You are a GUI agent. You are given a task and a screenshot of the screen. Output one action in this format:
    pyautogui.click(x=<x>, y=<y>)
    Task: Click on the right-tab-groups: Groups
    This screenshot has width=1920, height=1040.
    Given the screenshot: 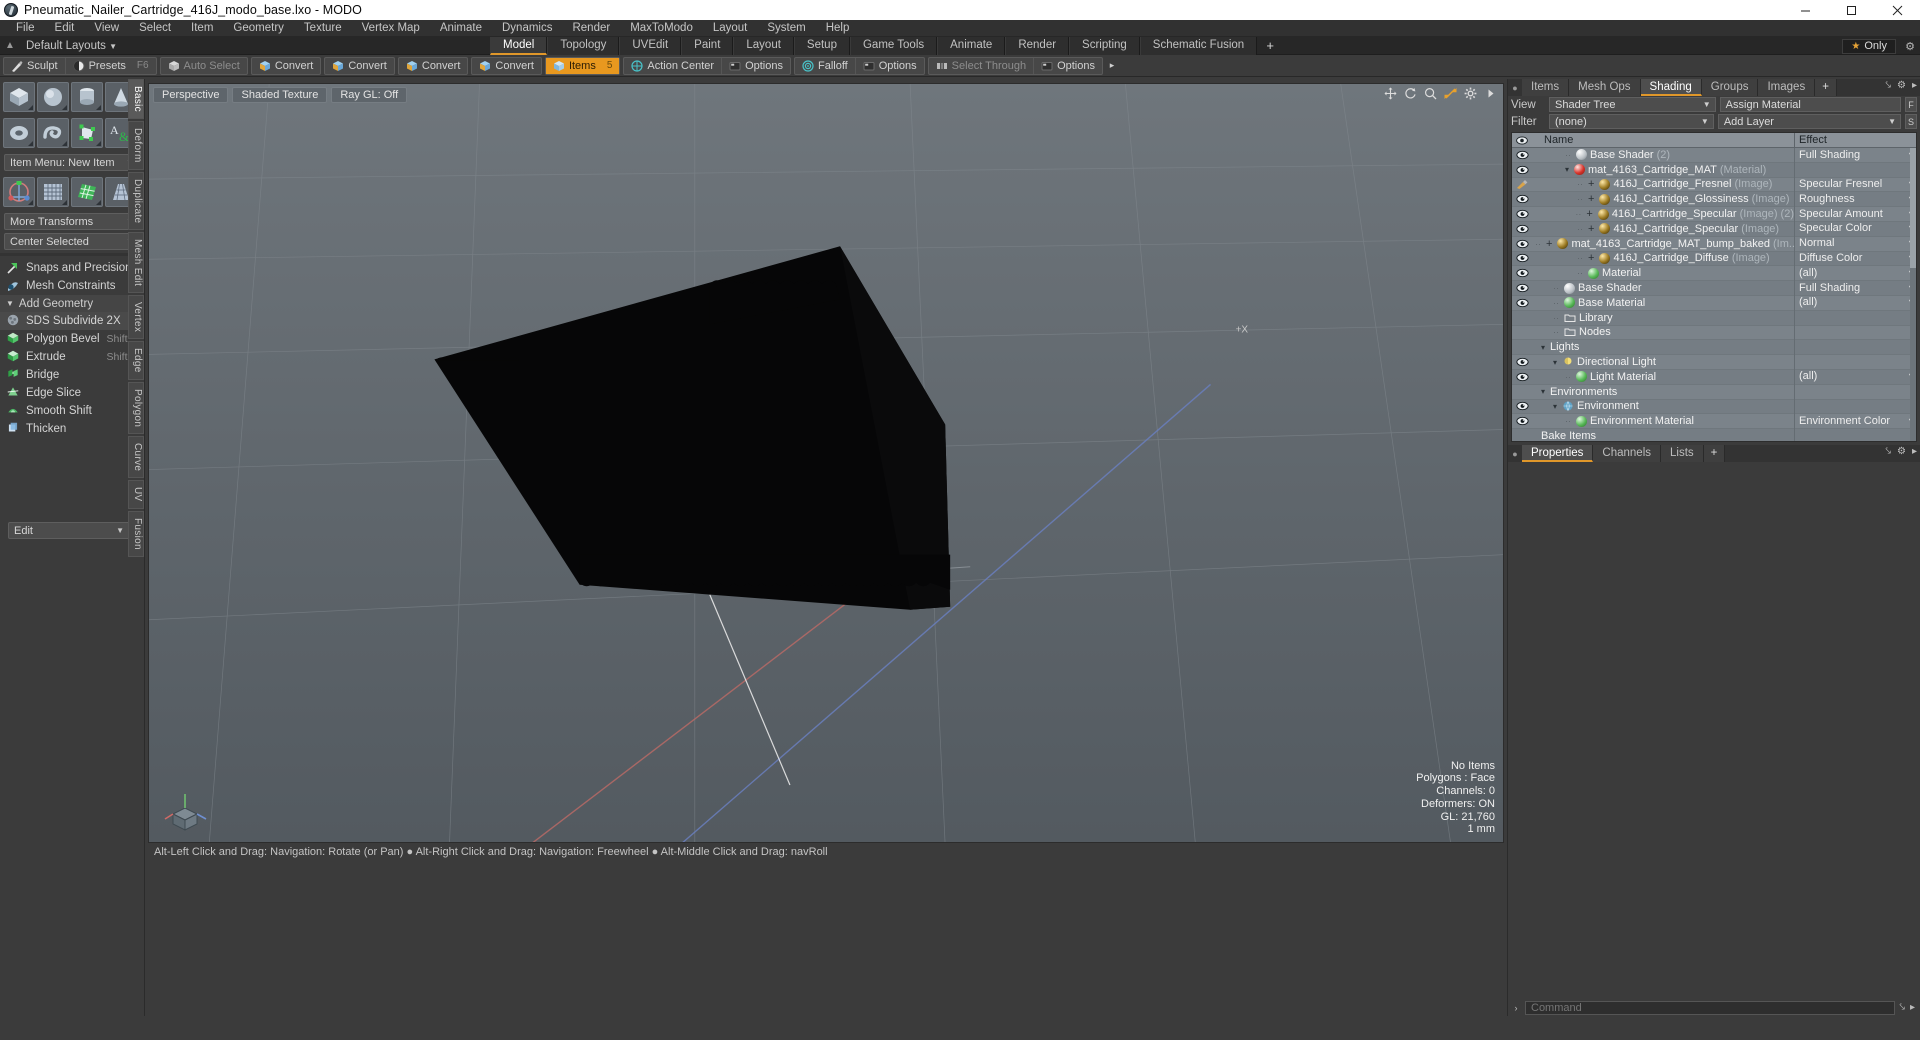 What is the action you would take?
    pyautogui.click(x=1730, y=87)
    